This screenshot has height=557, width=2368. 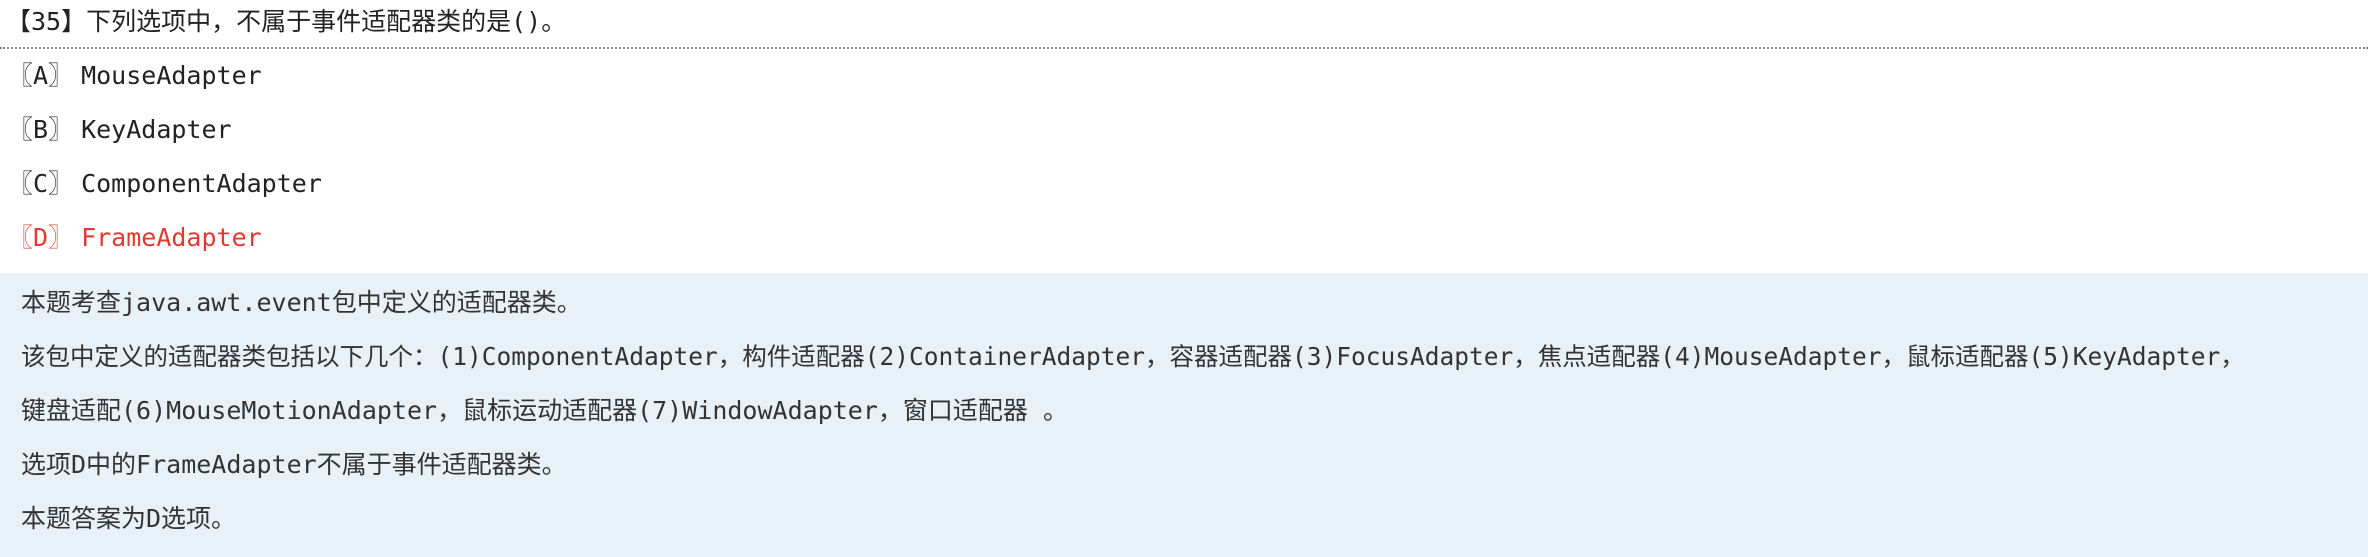 I want to click on option-b-mark: 〖B〗, so click(x=41, y=129).